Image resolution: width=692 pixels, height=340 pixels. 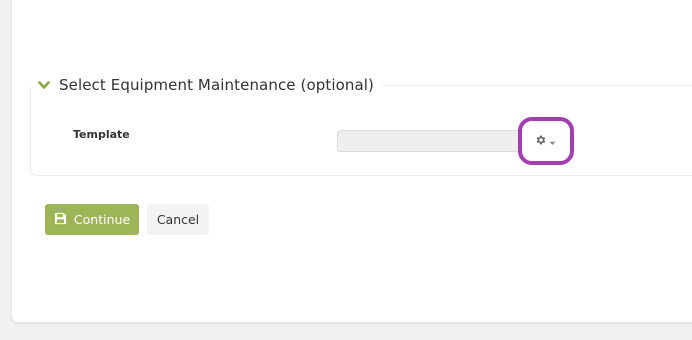 I want to click on cancel-button: Cancel, so click(x=178, y=219).